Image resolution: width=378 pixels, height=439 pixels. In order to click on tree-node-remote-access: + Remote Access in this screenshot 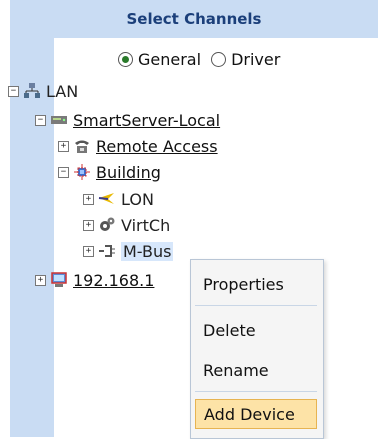, I will do `click(138, 146)`.